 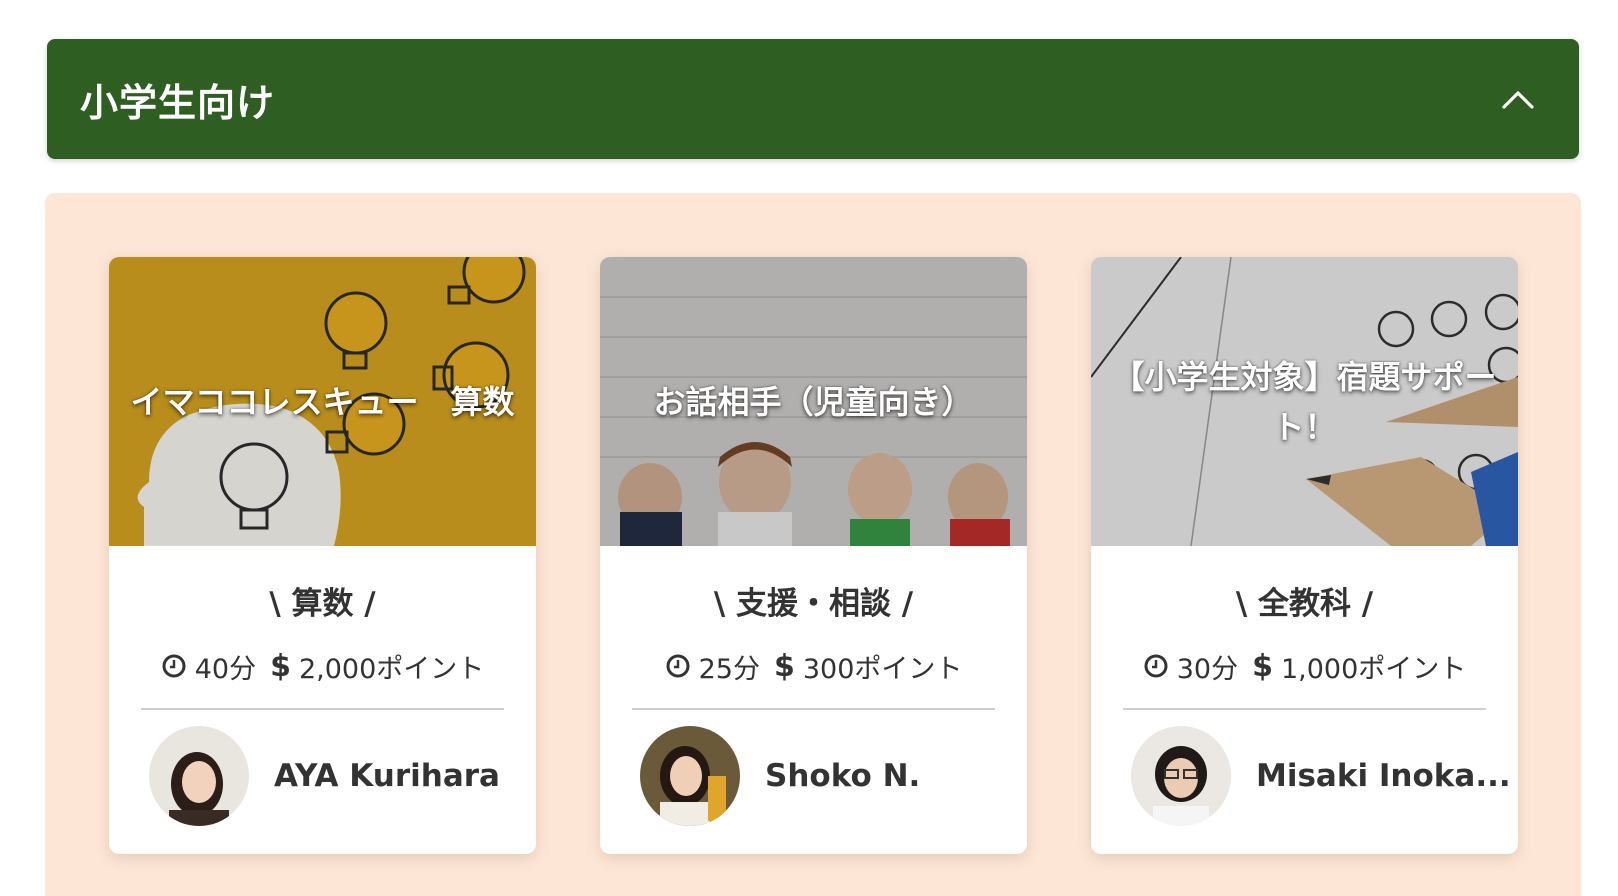 I want to click on chevron-up-icon, so click(x=1518, y=99).